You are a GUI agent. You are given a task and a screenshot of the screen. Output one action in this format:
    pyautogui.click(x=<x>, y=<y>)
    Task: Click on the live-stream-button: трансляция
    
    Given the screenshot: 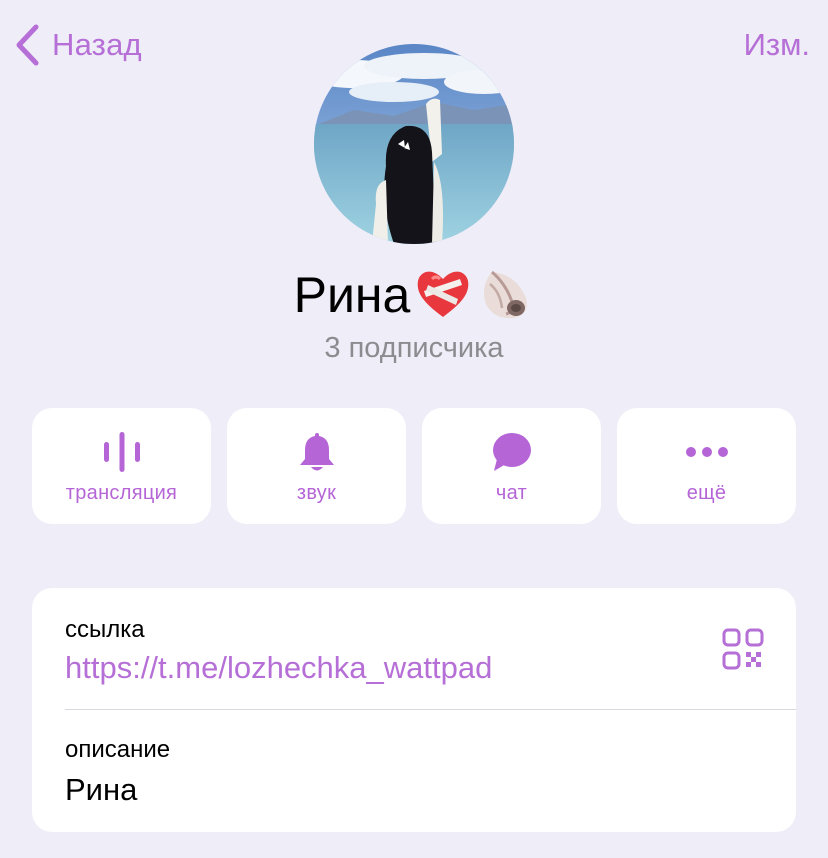 What is the action you would take?
    pyautogui.click(x=121, y=466)
    